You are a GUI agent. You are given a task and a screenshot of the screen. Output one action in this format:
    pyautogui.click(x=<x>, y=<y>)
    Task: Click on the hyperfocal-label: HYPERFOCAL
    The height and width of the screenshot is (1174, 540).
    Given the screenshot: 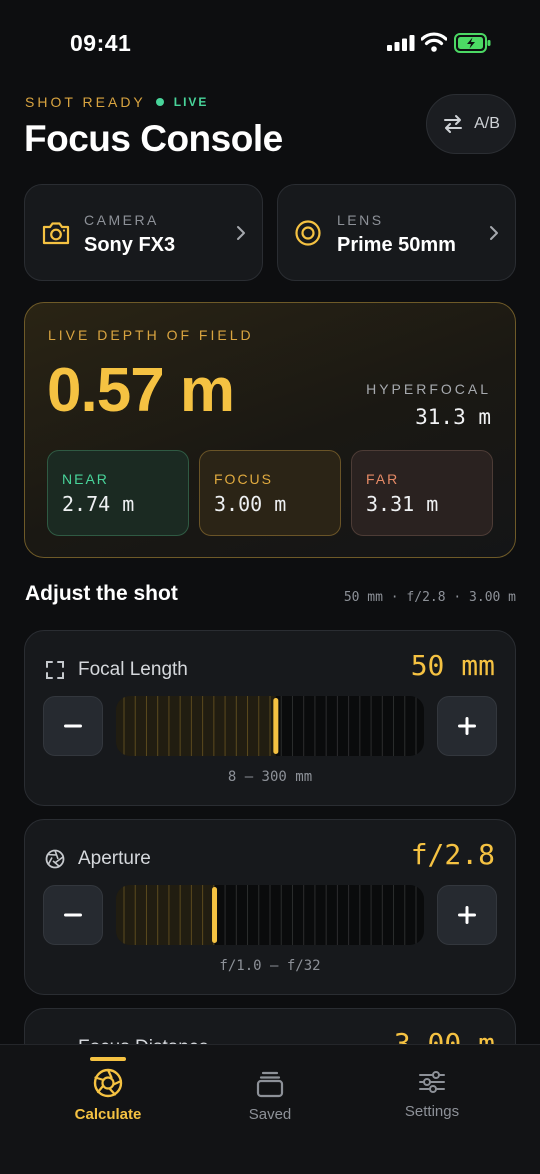 What is the action you would take?
    pyautogui.click(x=428, y=389)
    